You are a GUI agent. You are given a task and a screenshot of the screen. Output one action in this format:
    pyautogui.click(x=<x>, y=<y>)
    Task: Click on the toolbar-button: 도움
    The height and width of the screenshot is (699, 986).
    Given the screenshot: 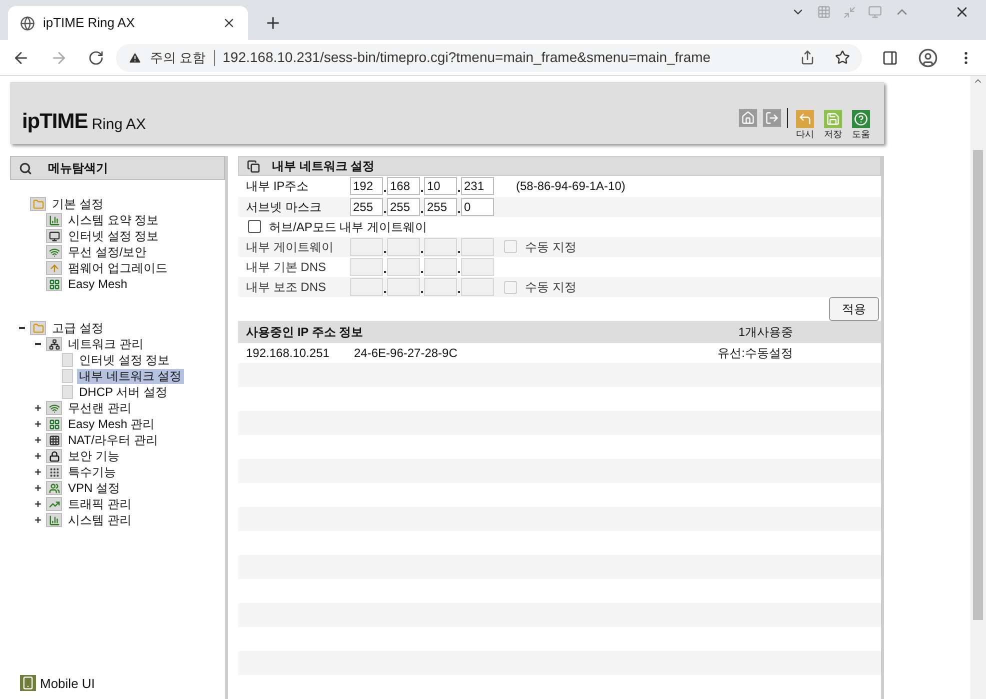 What is the action you would take?
    pyautogui.click(x=861, y=125)
    